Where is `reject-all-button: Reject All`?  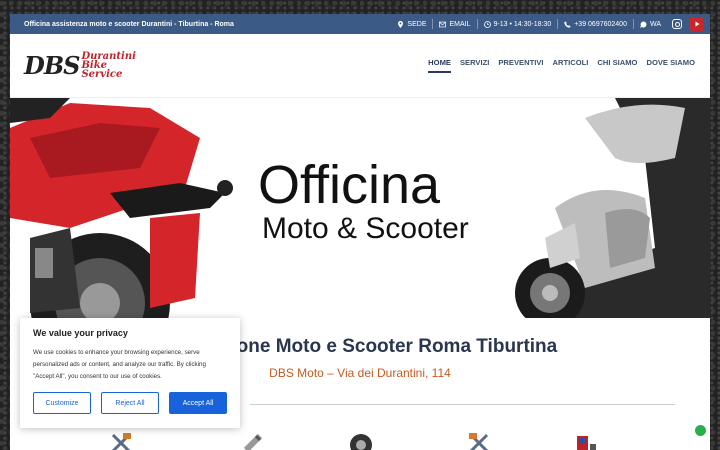 reject-all-button: Reject All is located at coordinates (130, 403).